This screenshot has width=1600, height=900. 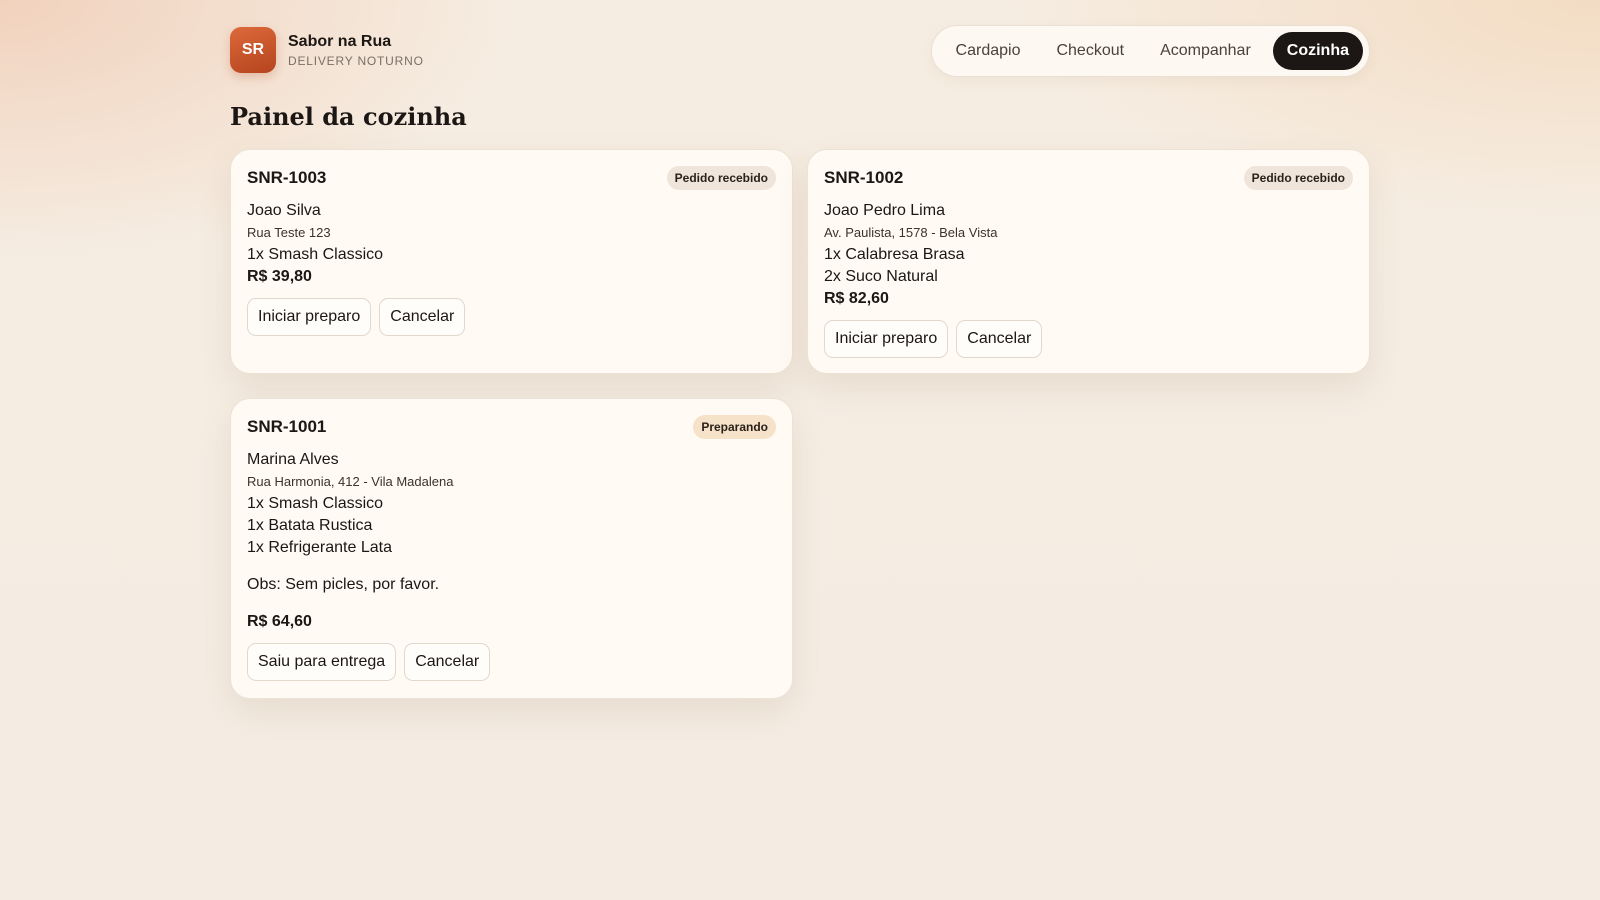 What do you see at coordinates (279, 621) in the screenshot?
I see `order-total: R$ 64,60` at bounding box center [279, 621].